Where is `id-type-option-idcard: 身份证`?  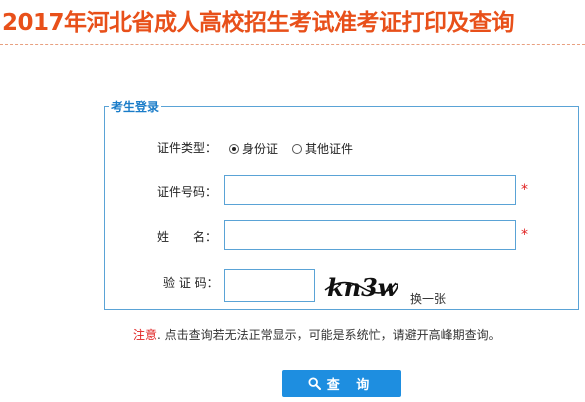
id-type-option-idcard: 身份证 is located at coordinates (253, 148).